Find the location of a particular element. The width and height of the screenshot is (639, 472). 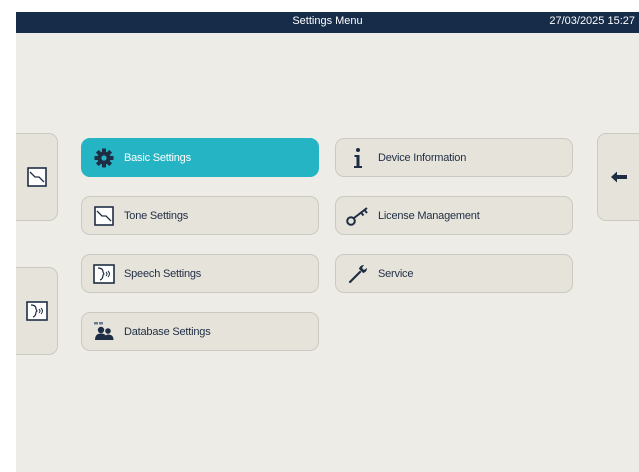

device-information-button: Device Information is located at coordinates (454, 157).